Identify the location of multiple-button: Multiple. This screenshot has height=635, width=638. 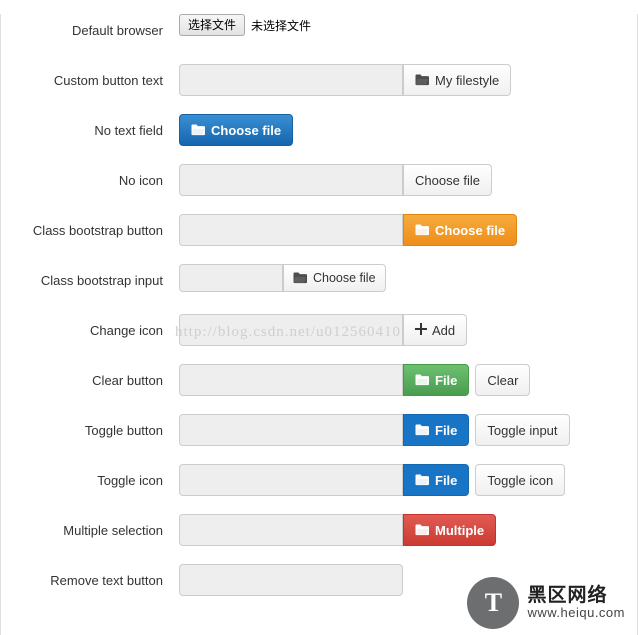
(450, 530).